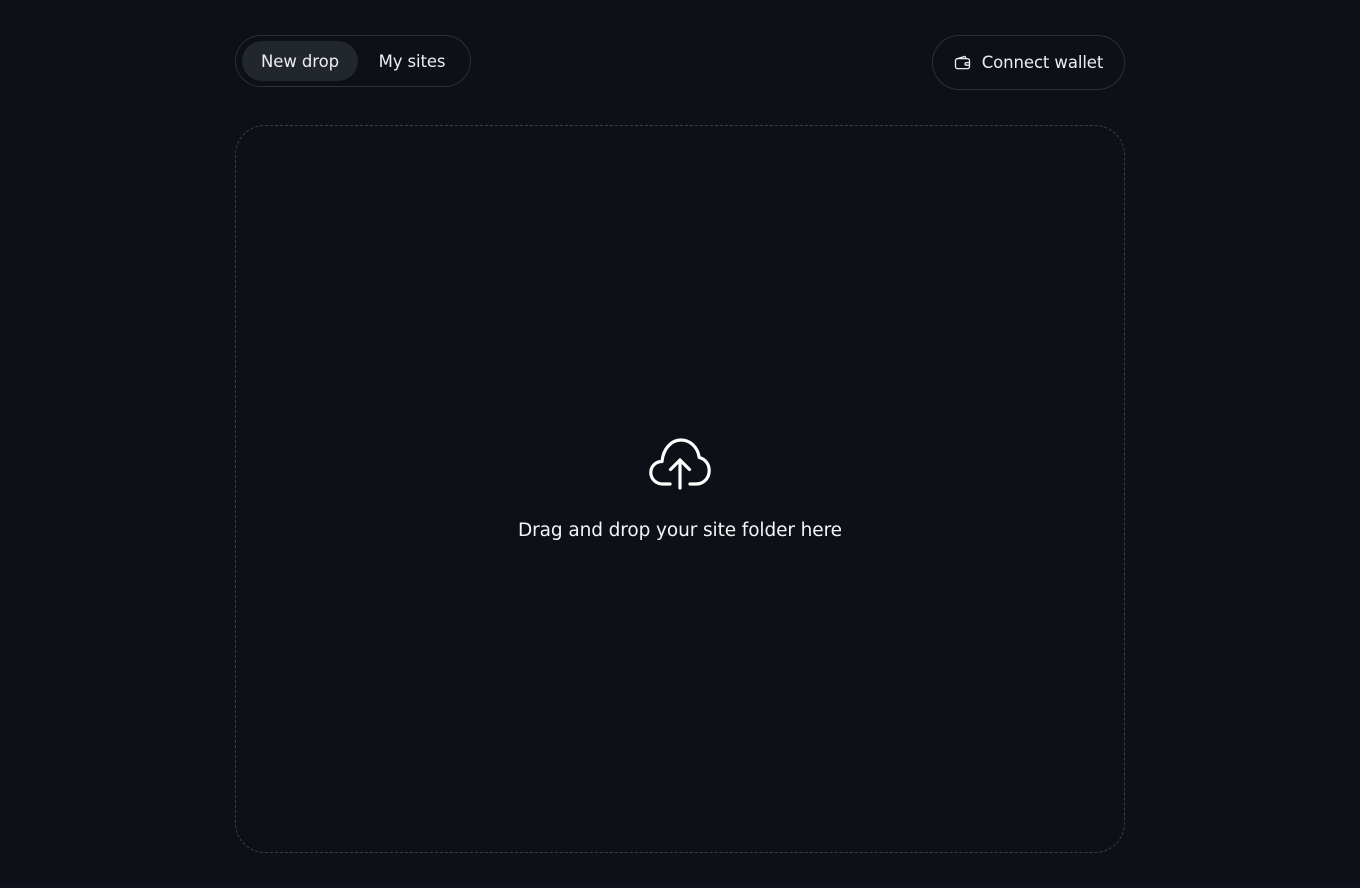 The image size is (1360, 888). What do you see at coordinates (1042, 62) in the screenshot?
I see `connect-wallet-label: Connect wallet` at bounding box center [1042, 62].